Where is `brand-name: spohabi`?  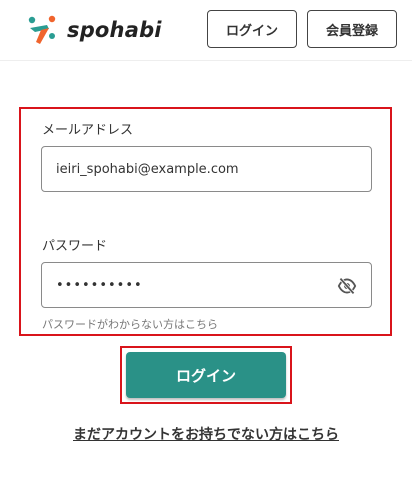
brand-name: spohabi is located at coordinates (114, 30).